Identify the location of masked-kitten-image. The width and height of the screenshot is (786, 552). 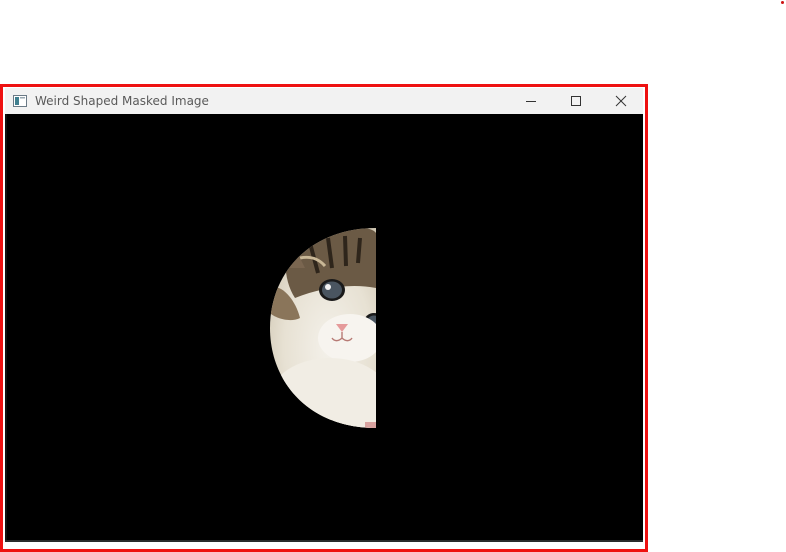
(323, 328).